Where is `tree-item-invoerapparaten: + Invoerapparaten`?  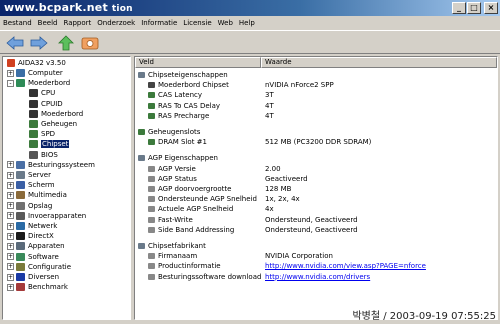
tree-item-invoerapparaten: + Invoerapparaten is located at coordinates (46, 216).